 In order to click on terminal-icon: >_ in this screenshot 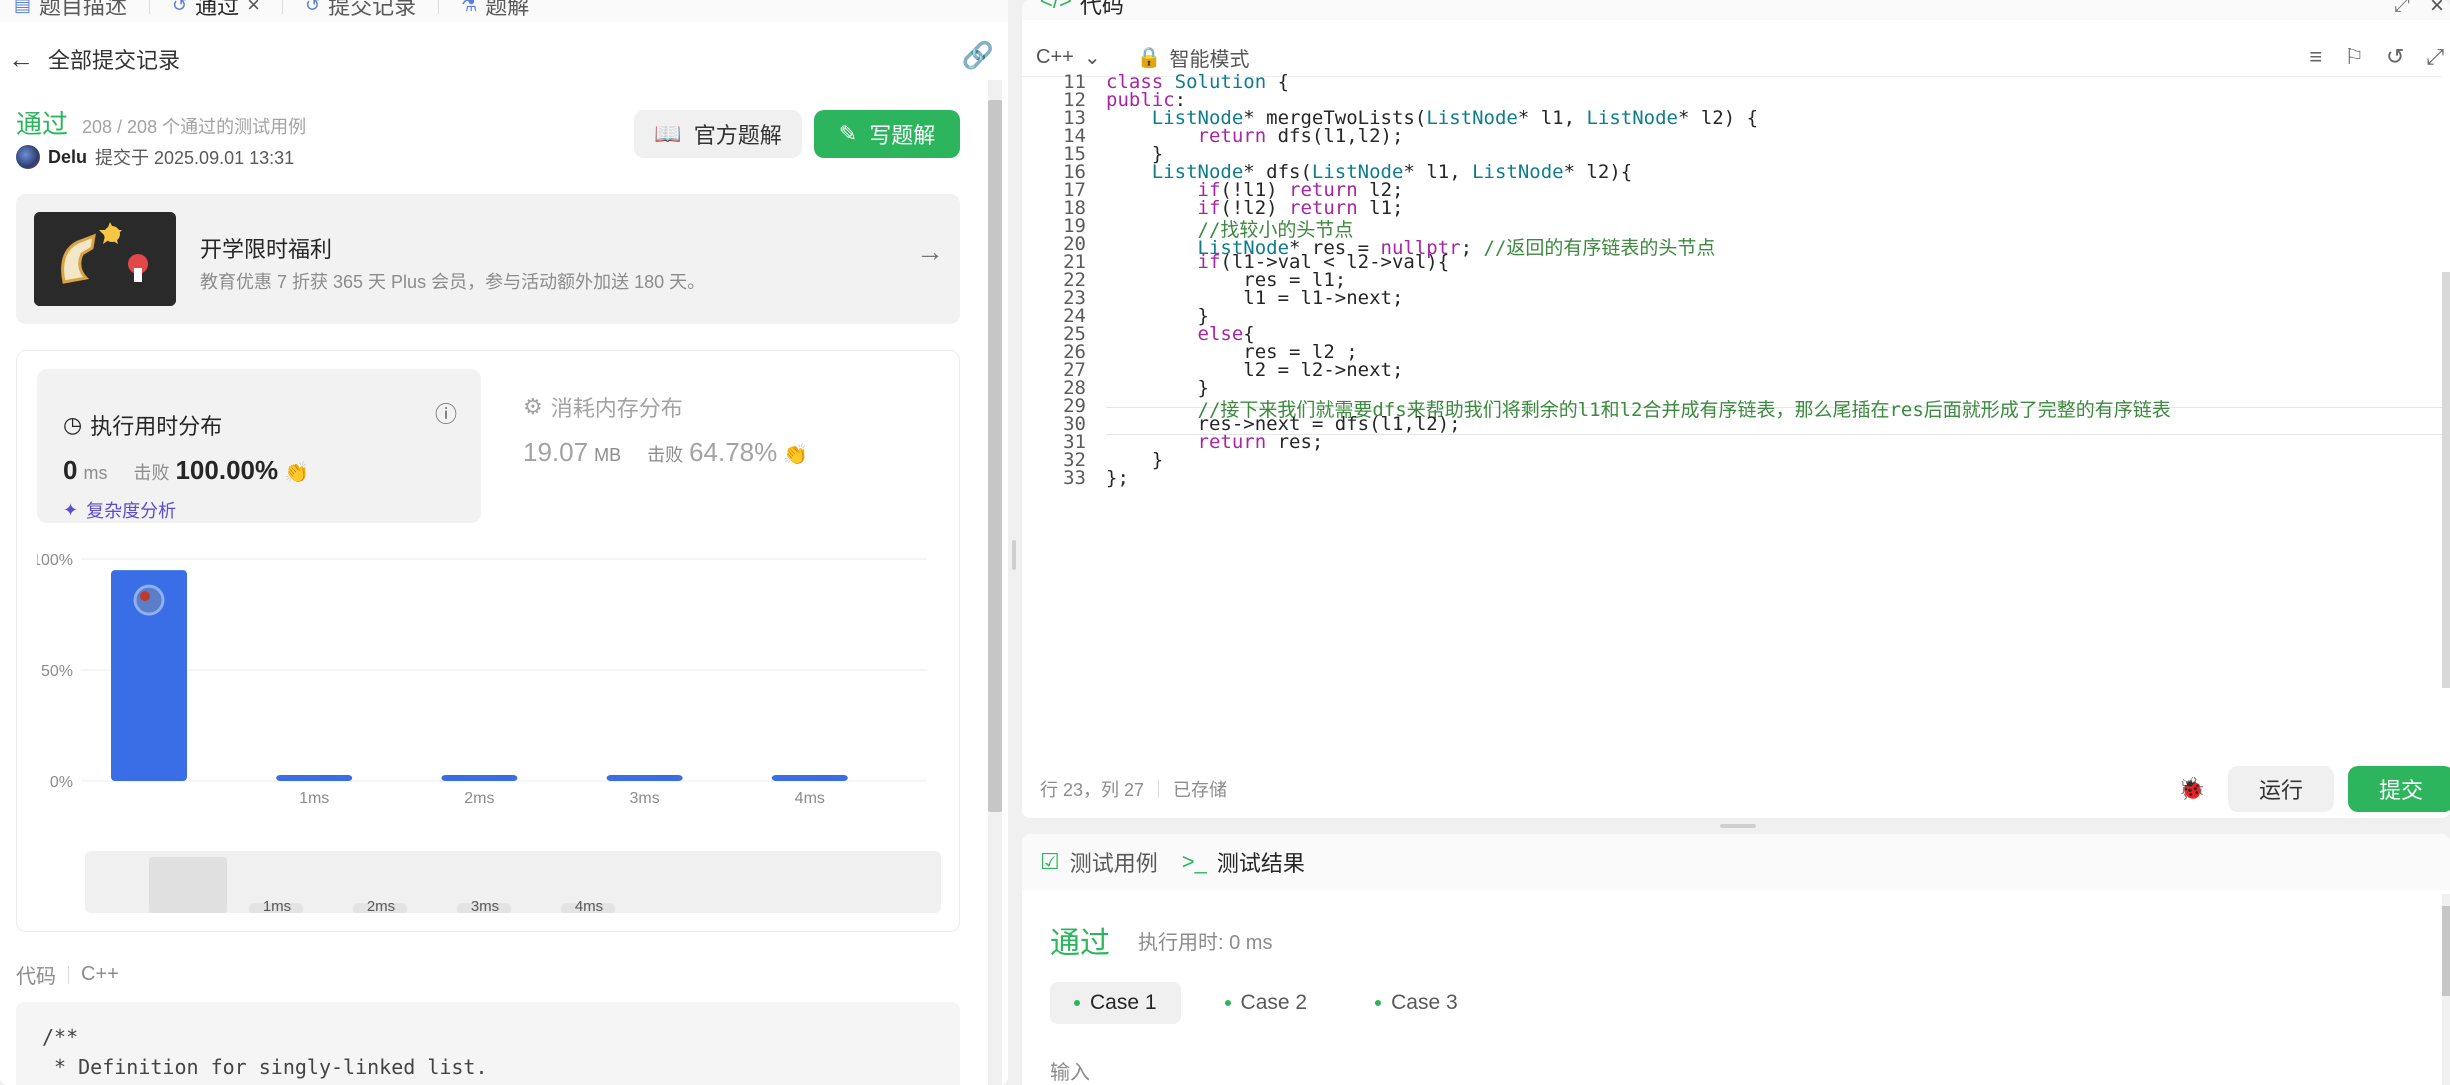, I will do `click(1194, 861)`.